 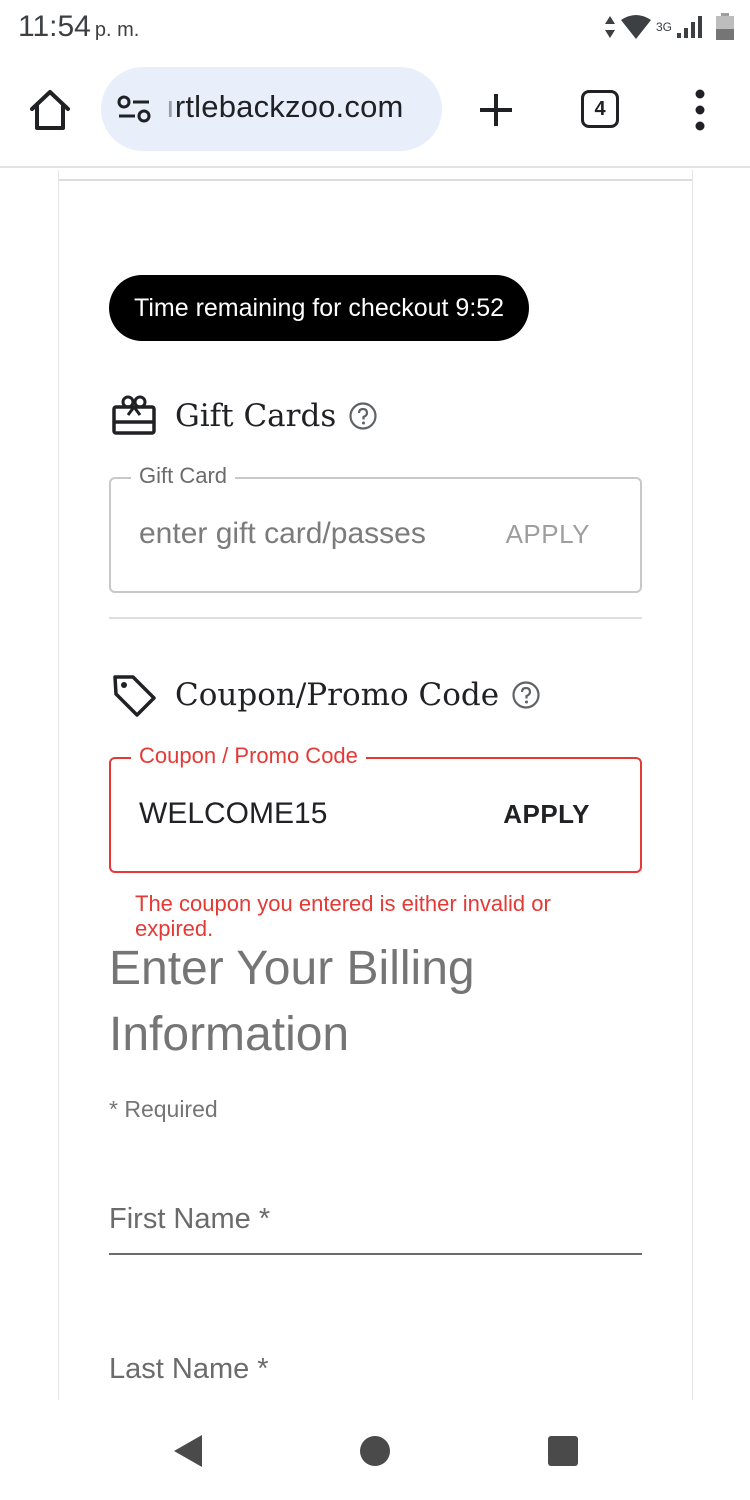 I want to click on address-bar: ırtlebackzoo.com, so click(x=271, y=109).